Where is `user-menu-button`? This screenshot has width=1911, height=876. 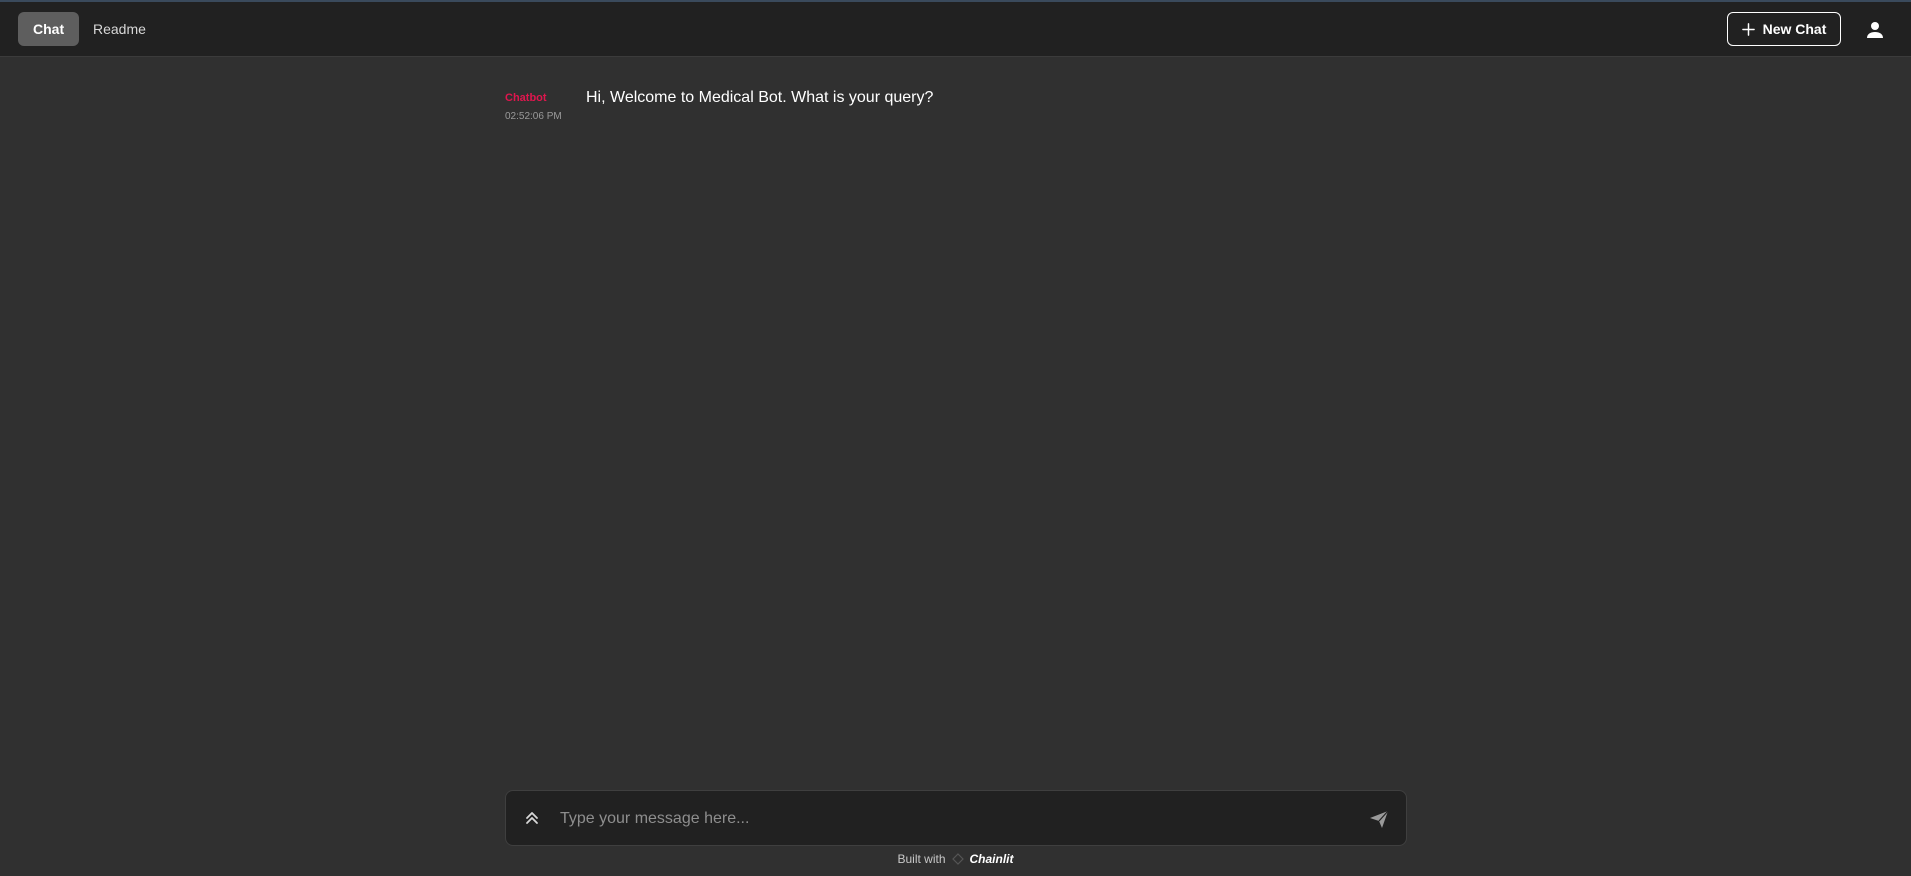
user-menu-button is located at coordinates (1875, 30).